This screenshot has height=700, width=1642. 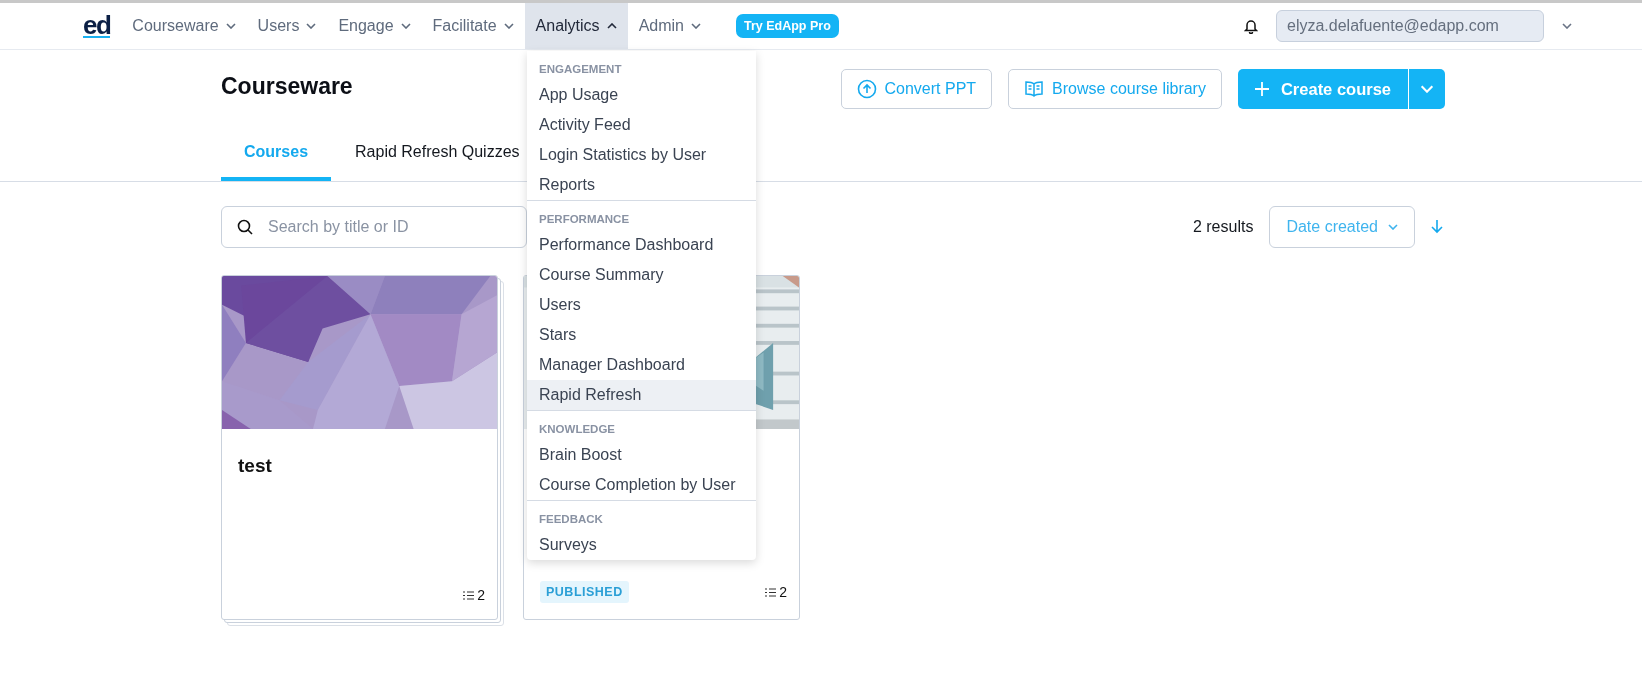 I want to click on status-badge: PUBLISHED, so click(x=584, y=592).